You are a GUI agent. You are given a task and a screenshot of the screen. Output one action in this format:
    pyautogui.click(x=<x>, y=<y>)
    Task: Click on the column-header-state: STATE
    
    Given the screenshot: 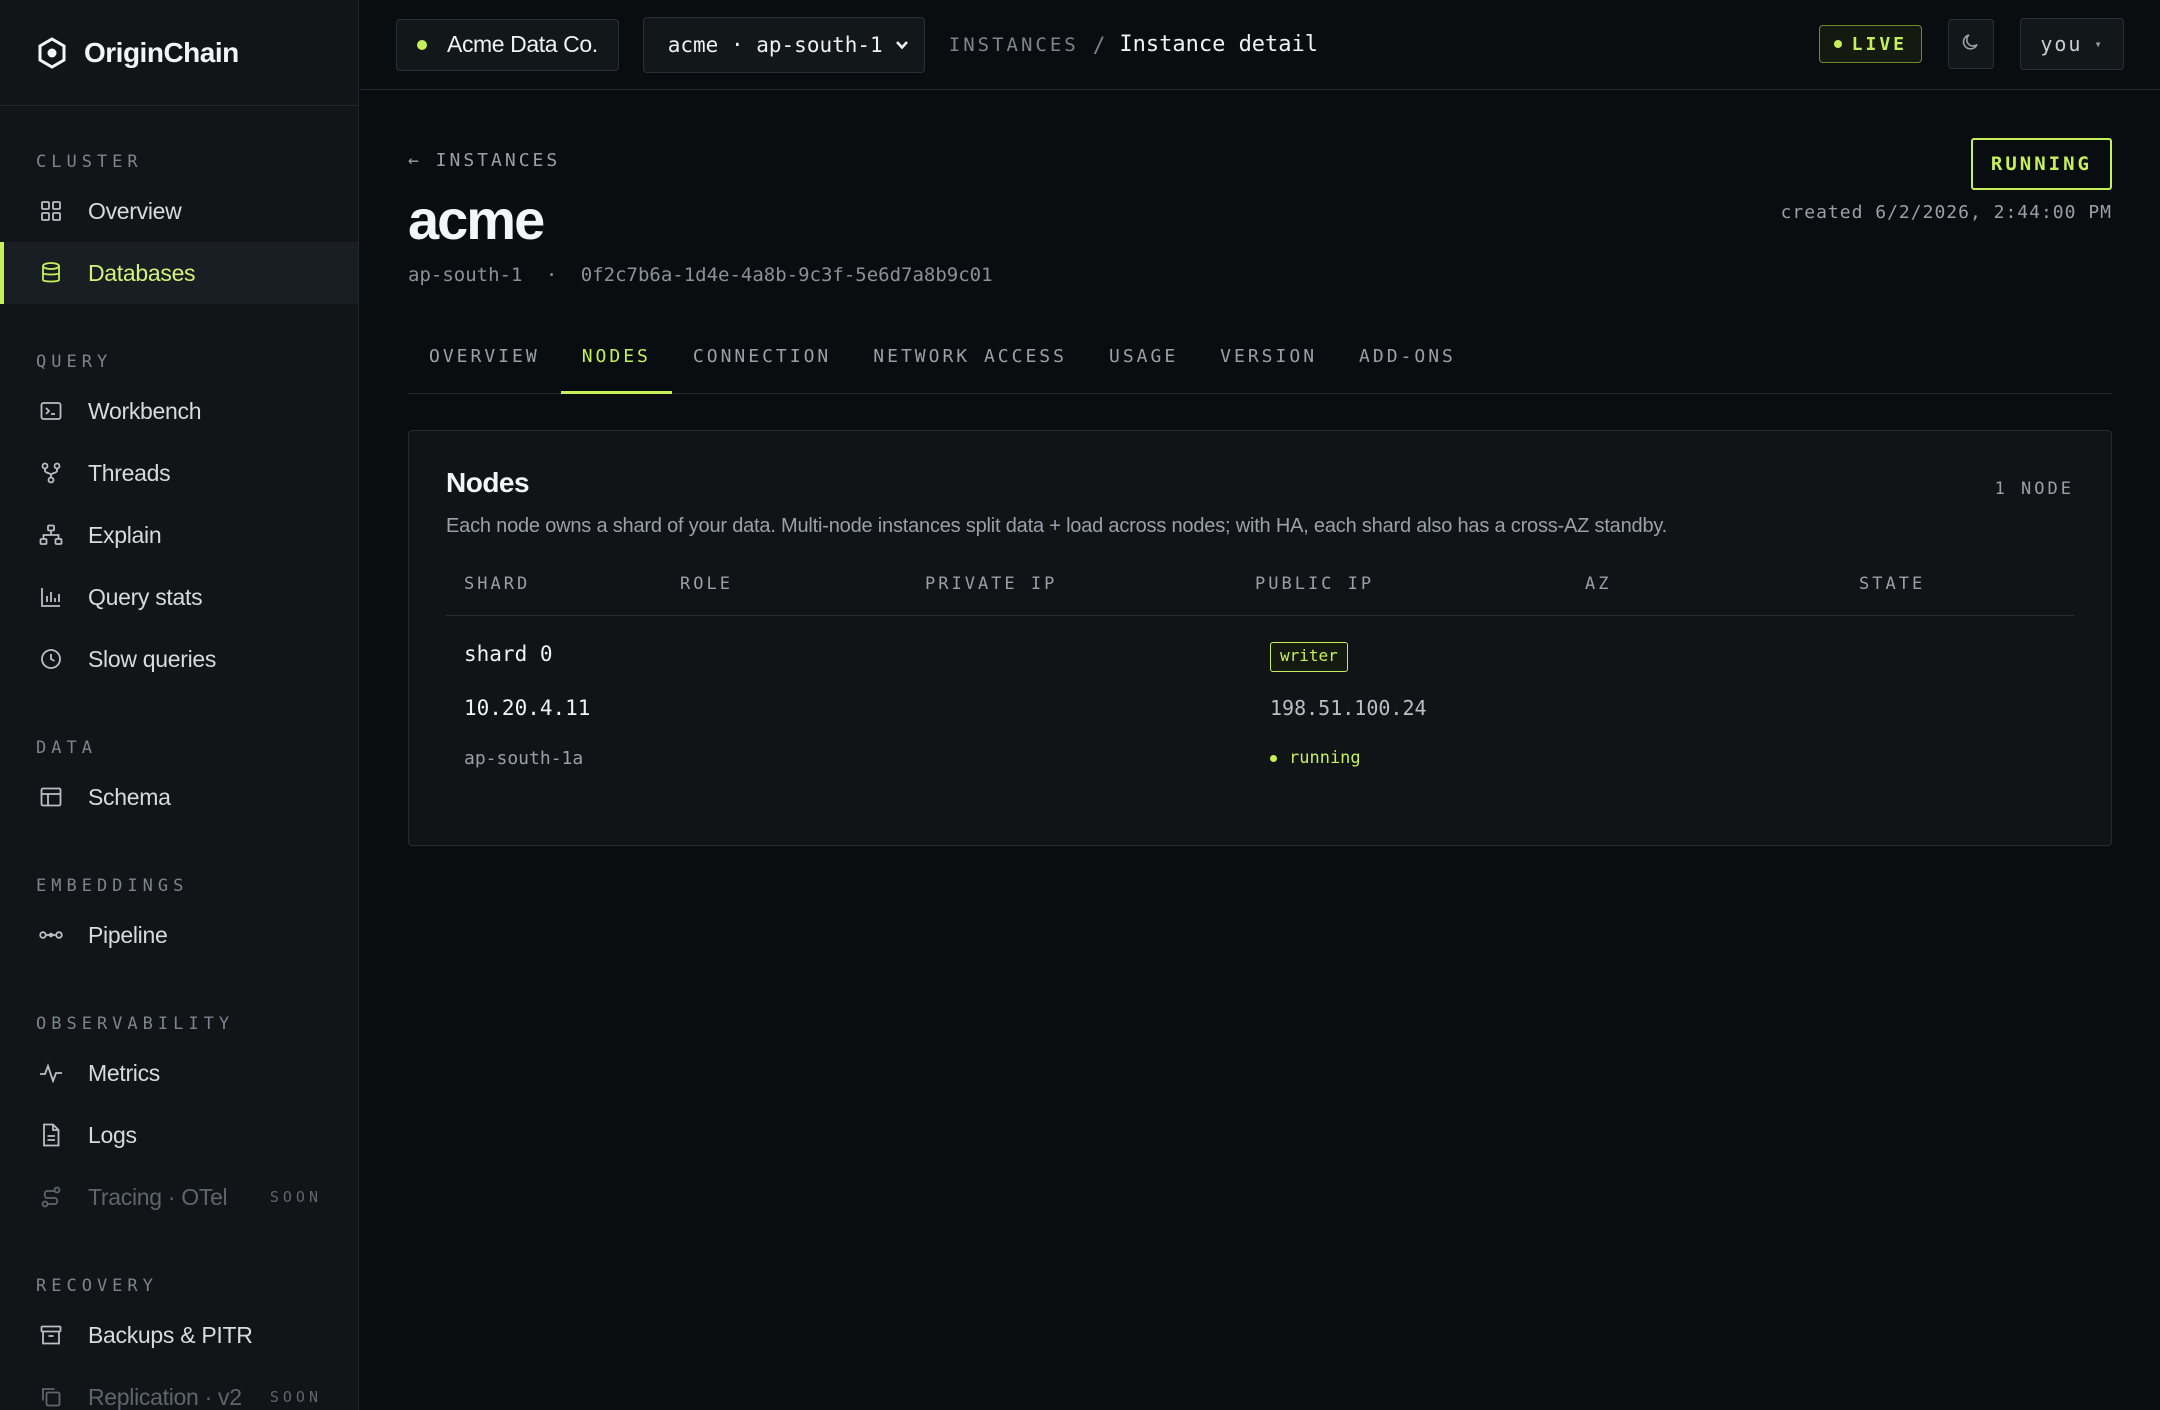 What is the action you would take?
    pyautogui.click(x=1892, y=584)
    